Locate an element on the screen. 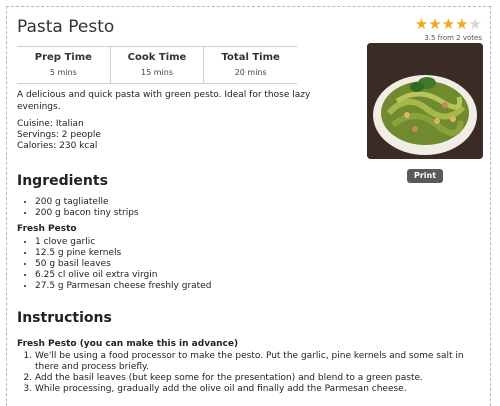  ingredient-item: 1 clove garlic is located at coordinates (123, 242).